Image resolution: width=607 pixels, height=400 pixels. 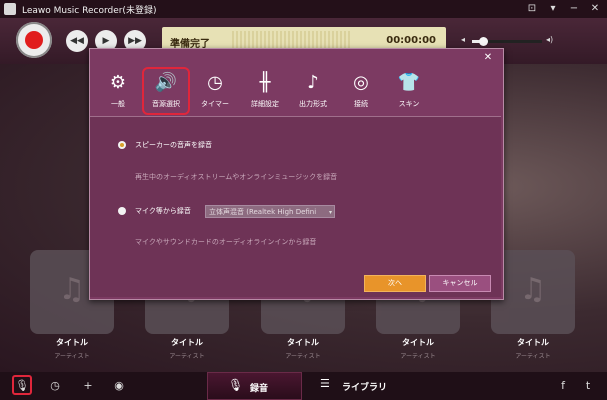 I want to click on tab-library: ライブラリ, so click(x=364, y=386).